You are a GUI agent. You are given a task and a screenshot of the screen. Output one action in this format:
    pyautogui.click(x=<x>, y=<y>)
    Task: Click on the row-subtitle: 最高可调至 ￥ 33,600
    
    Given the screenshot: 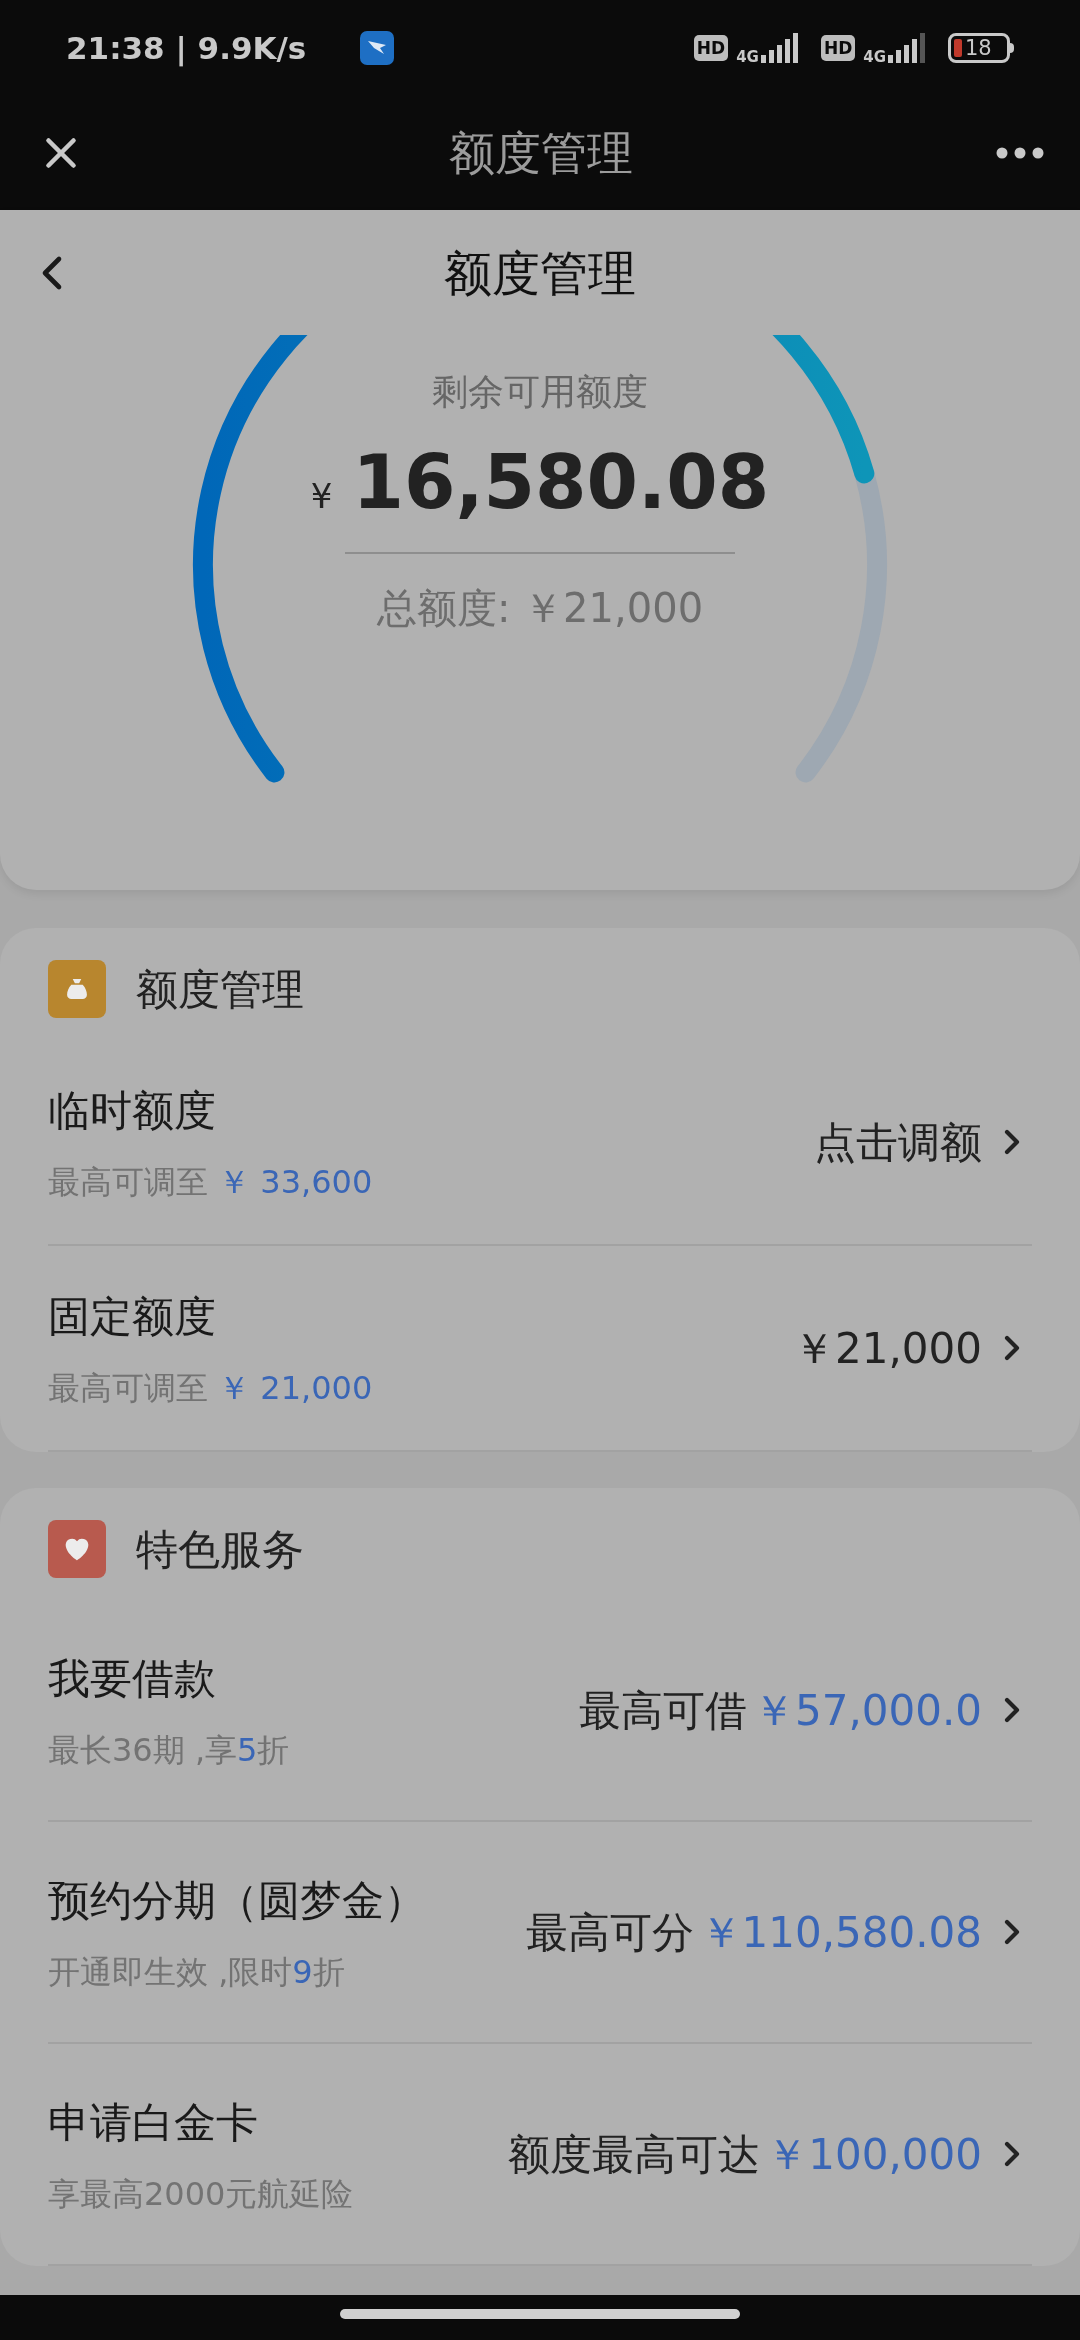 What is the action you would take?
    pyautogui.click(x=211, y=1182)
    